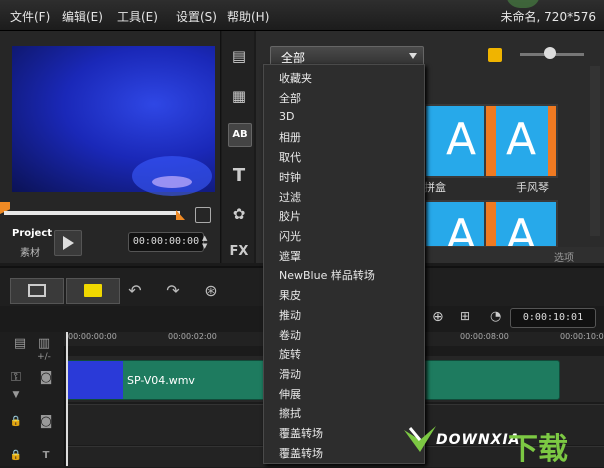 Image resolution: width=604 pixels, height=468 pixels. What do you see at coordinates (30, 251) in the screenshot?
I see `clip-mode-label: 素材` at bounding box center [30, 251].